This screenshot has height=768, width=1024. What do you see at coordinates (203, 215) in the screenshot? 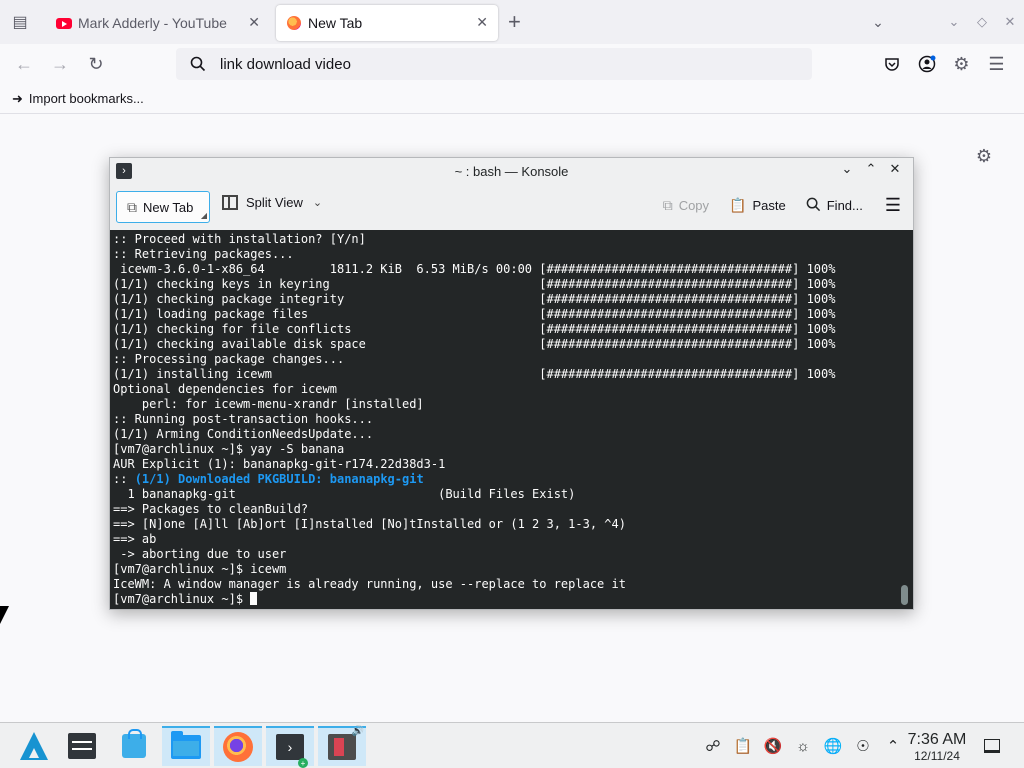
I see `dropdown-arrow-icon: ◢` at bounding box center [203, 215].